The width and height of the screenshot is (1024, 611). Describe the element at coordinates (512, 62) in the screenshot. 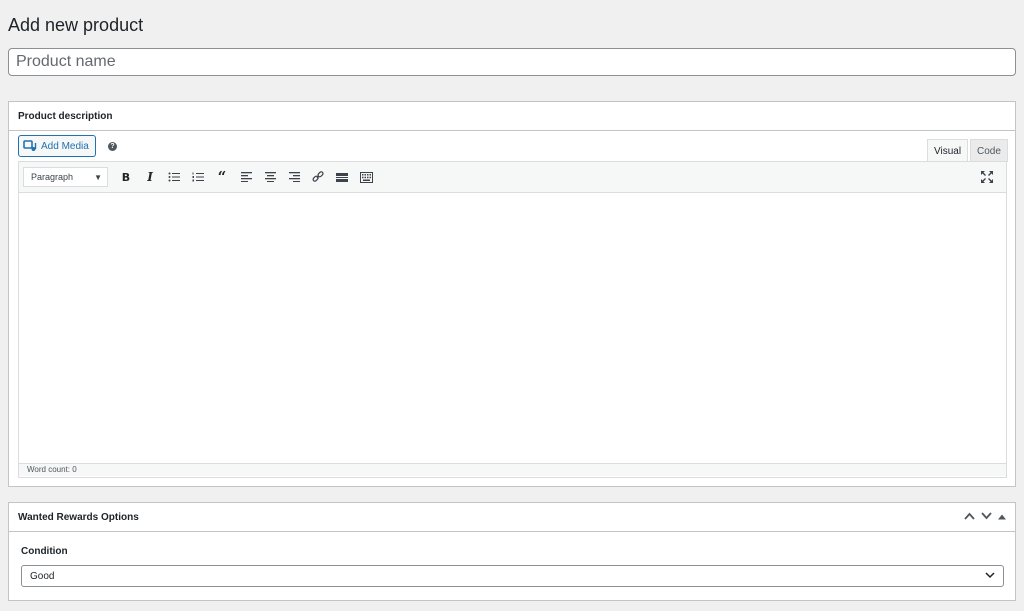

I see `product-name-input` at that location.